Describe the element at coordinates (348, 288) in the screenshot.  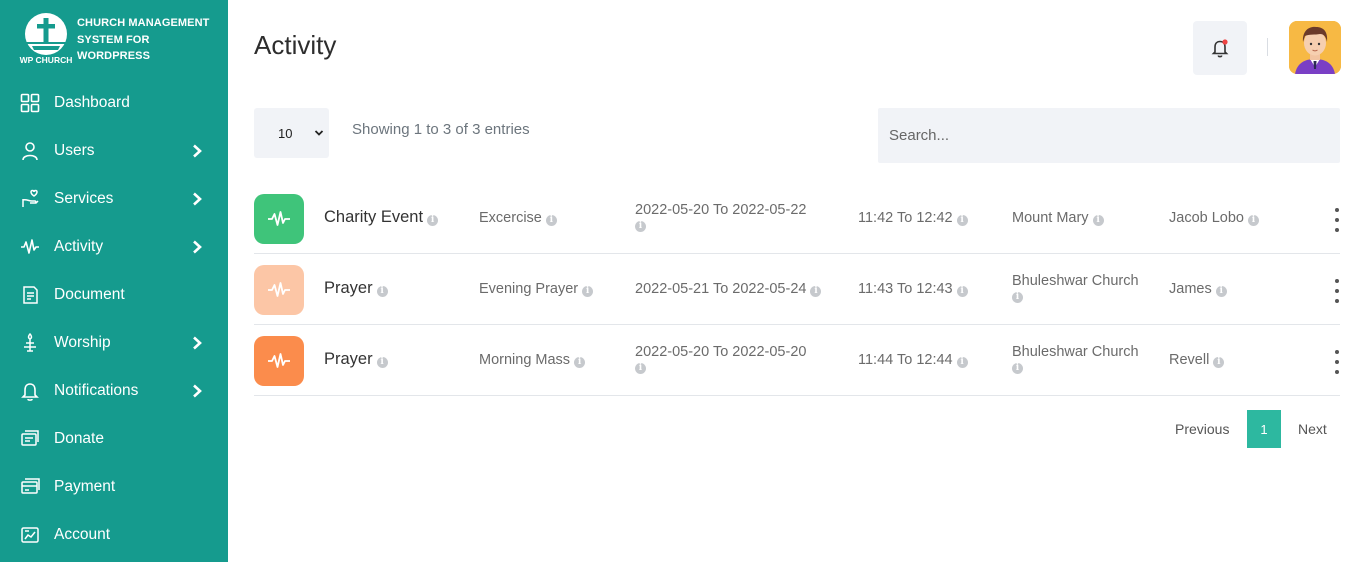
I see `activity-name-text: Prayer` at that location.